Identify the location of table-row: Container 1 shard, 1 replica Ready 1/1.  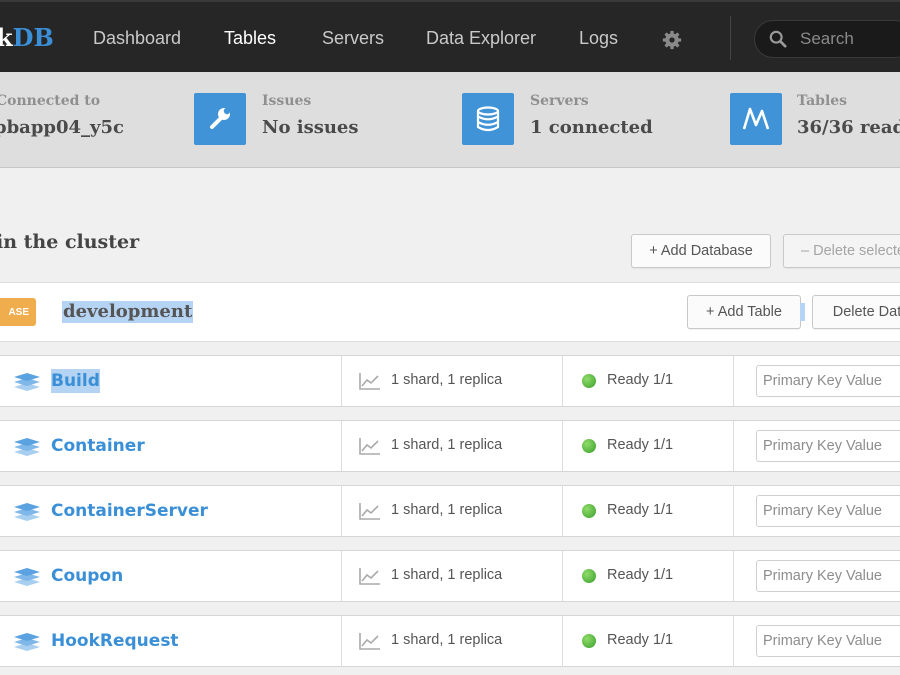
(450, 446).